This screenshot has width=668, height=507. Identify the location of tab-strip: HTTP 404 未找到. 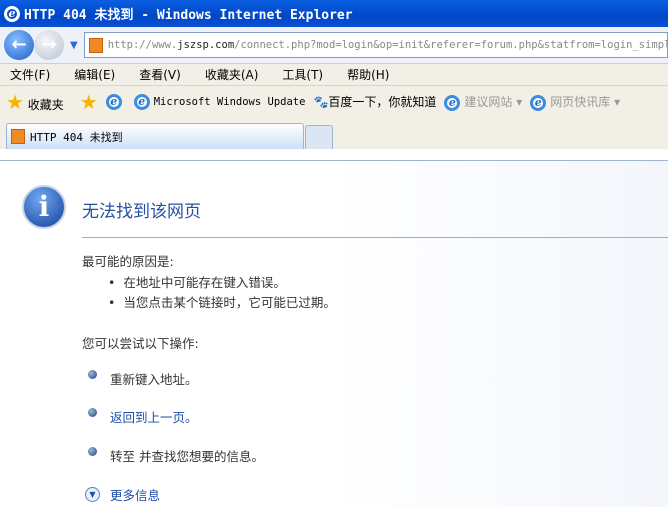
(334, 133).